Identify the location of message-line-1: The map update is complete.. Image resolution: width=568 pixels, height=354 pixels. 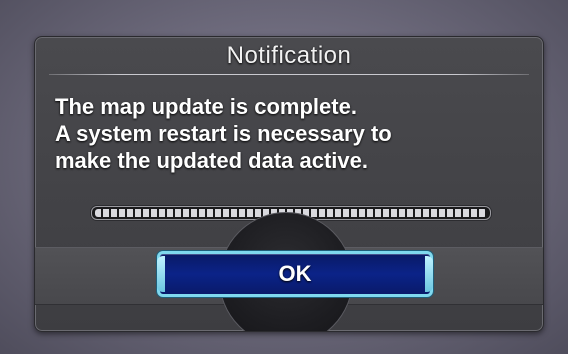
(206, 106).